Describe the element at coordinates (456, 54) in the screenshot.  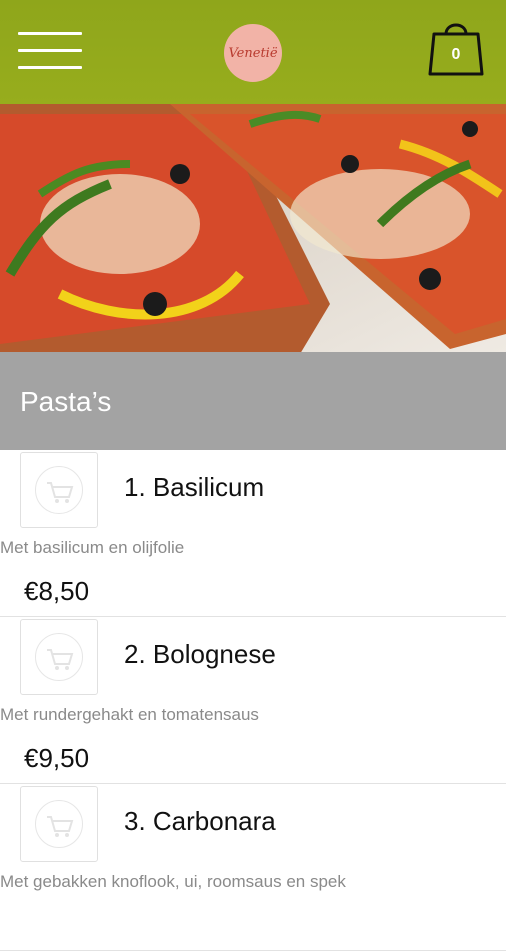
I see `cart-count-badge: 0` at that location.